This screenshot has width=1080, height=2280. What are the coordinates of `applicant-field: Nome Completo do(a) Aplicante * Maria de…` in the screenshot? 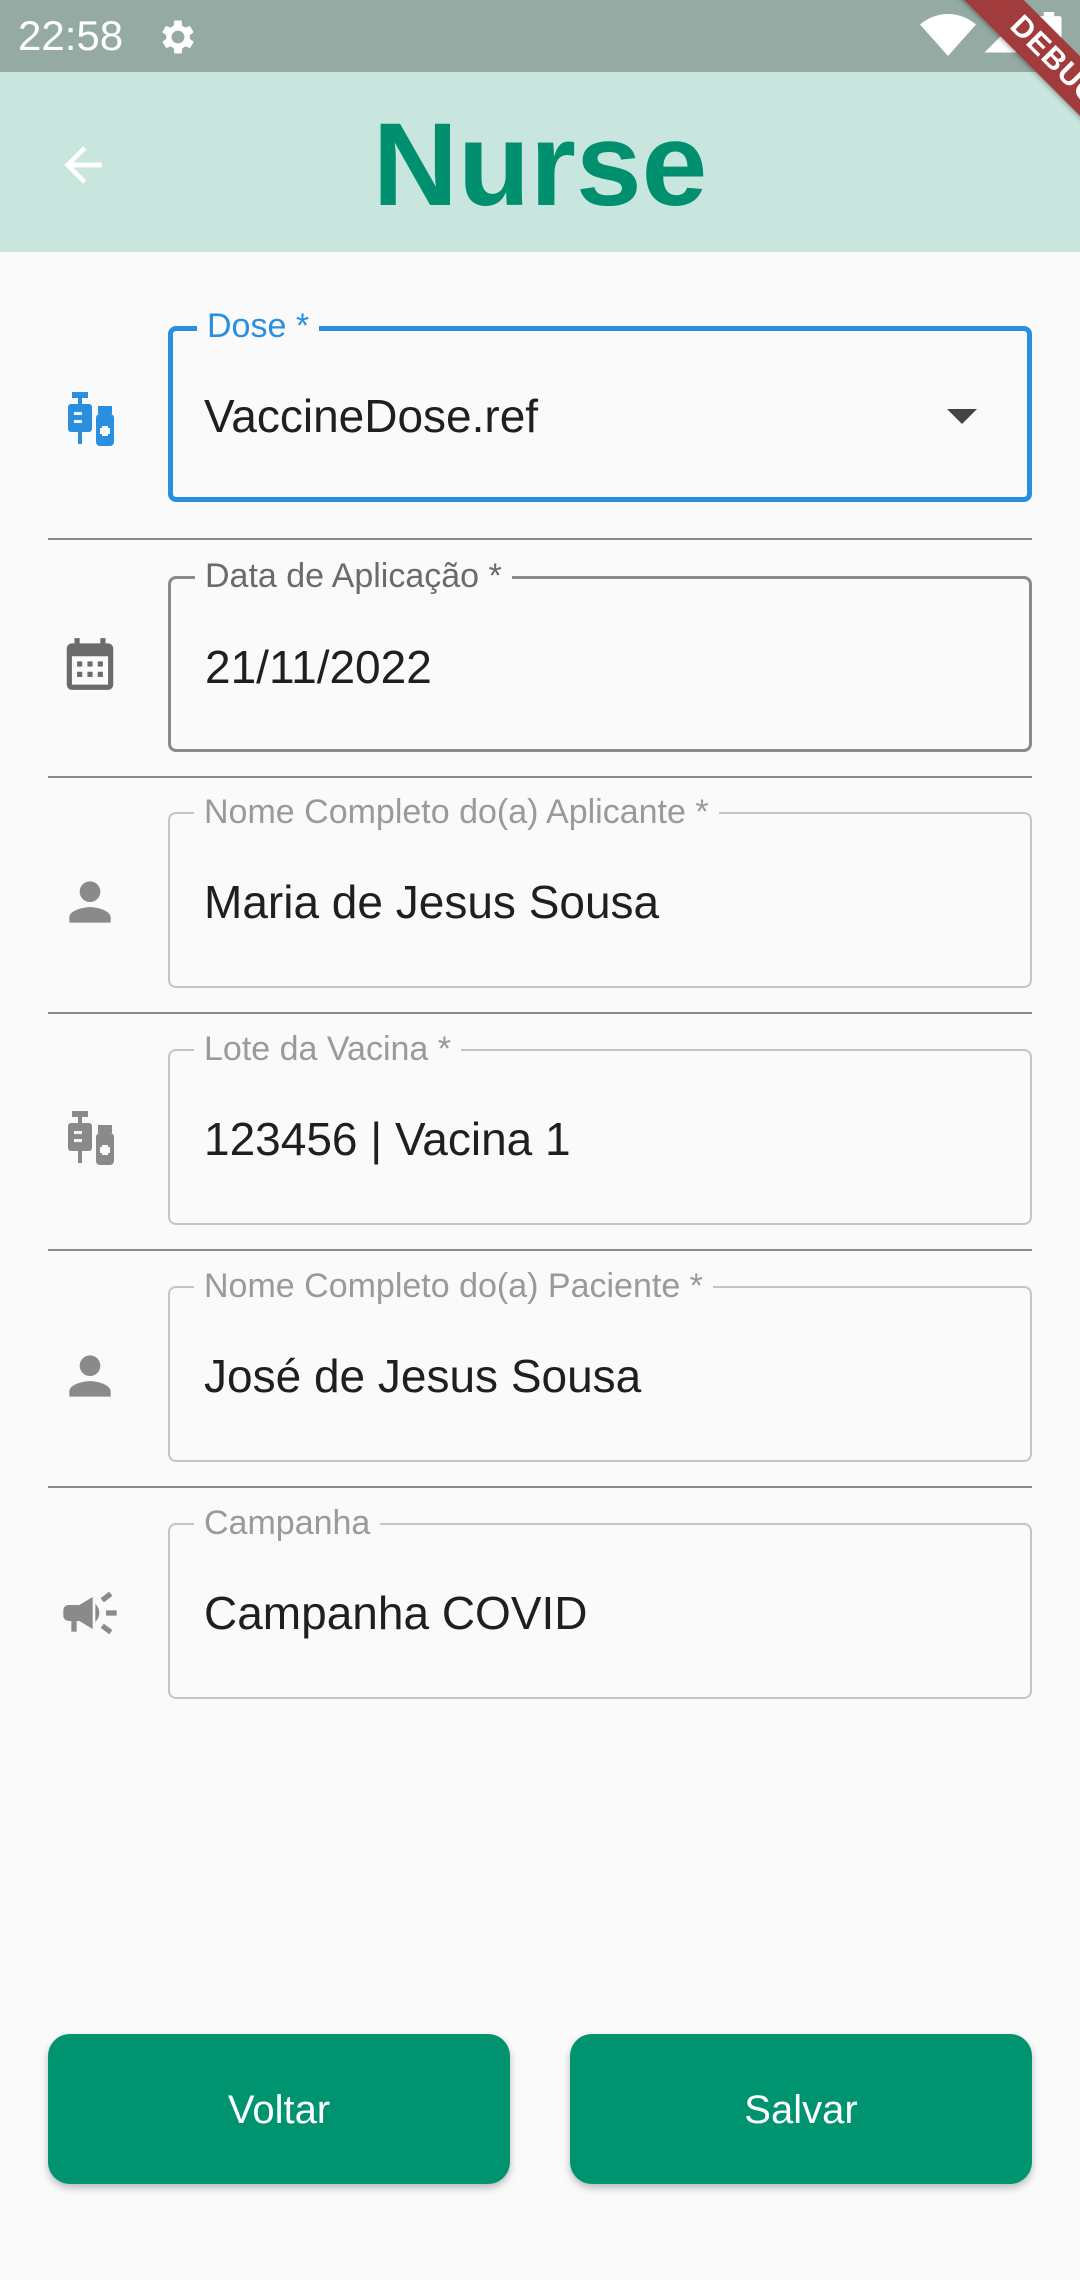 It's located at (600, 890).